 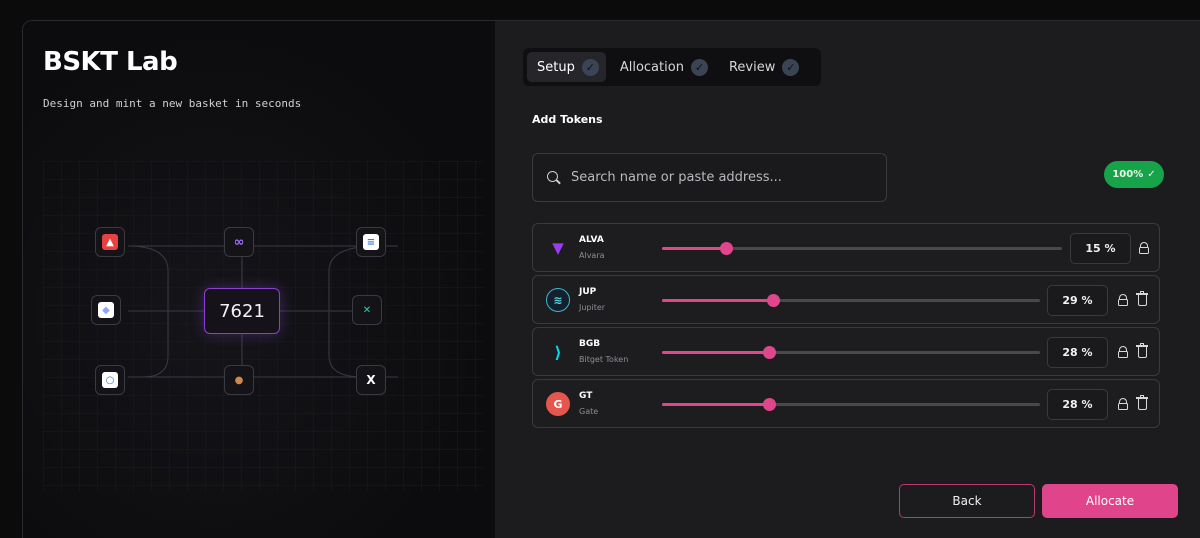 What do you see at coordinates (558, 352) in the screenshot?
I see `bitget-logo-icon: ⟩` at bounding box center [558, 352].